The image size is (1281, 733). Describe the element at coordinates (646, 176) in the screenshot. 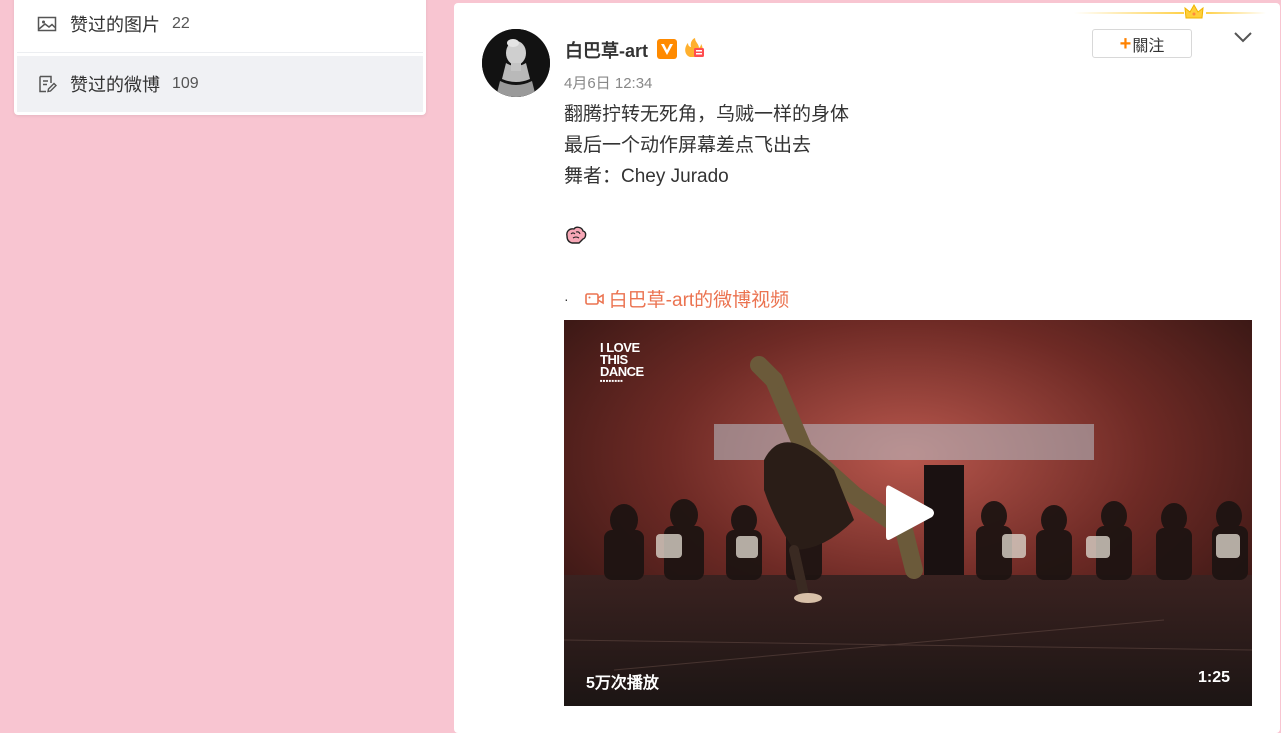

I see `post-text-line: 舞者：Chey Jurado` at that location.